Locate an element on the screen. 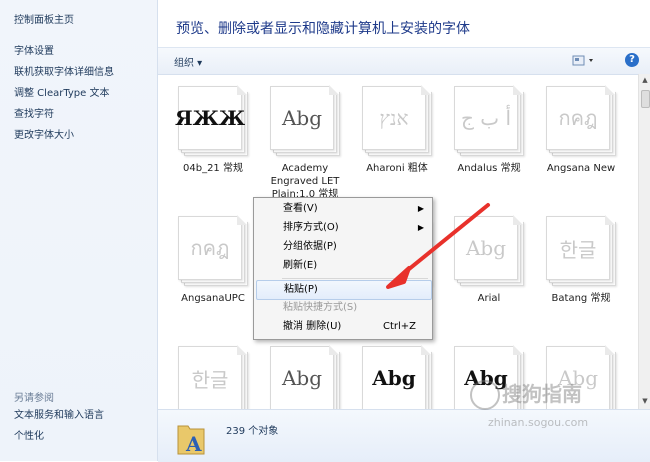  menu-item-group-label: 分组依据(P) is located at coordinates (310, 246).